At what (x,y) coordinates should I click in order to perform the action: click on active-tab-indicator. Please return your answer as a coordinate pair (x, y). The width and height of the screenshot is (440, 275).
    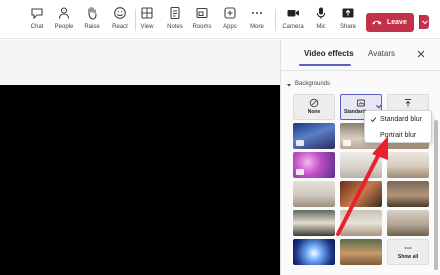
    Looking at the image, I should click on (325, 65).